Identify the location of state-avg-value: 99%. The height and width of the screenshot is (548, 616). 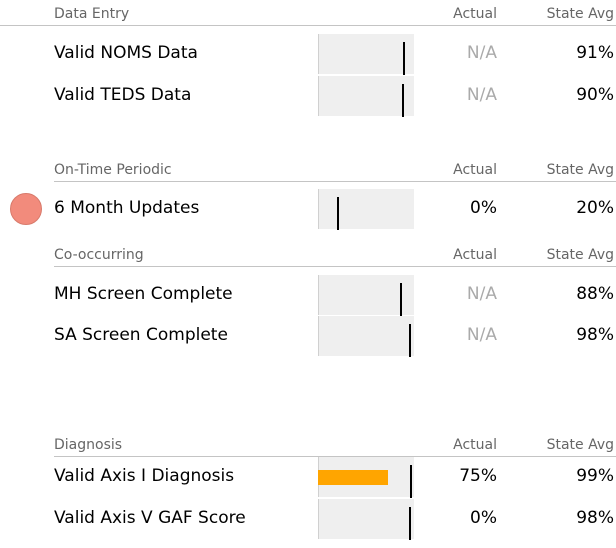
(595, 476).